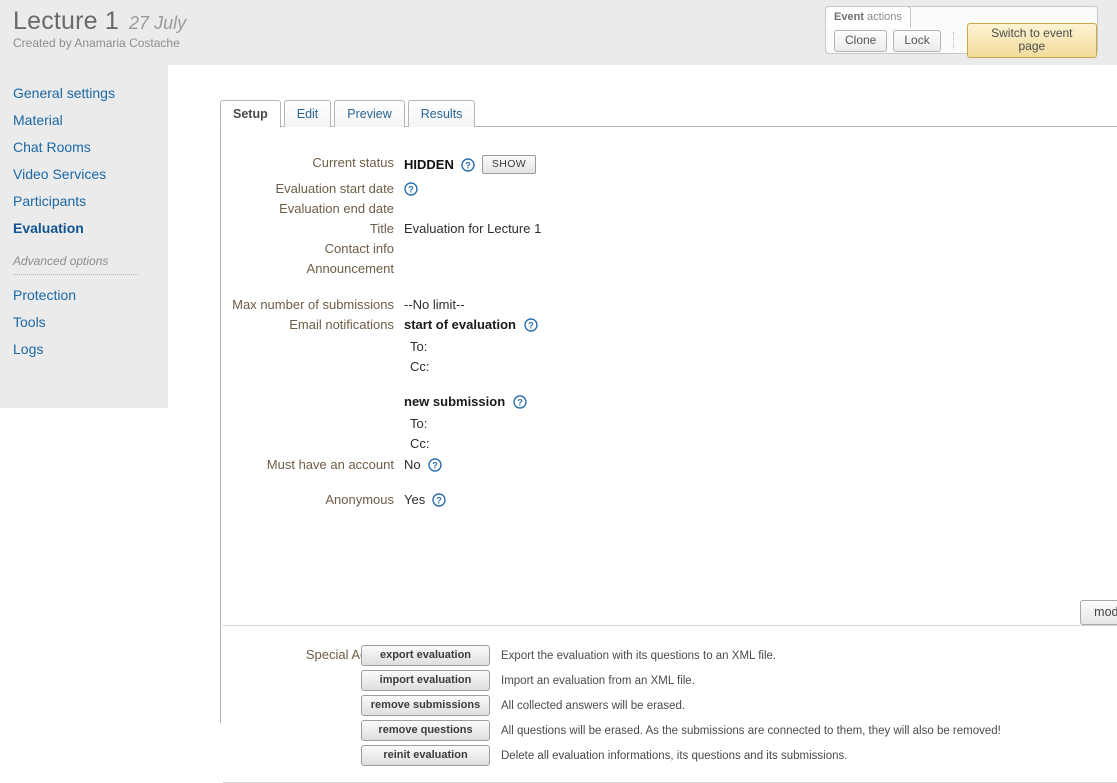  What do you see at coordinates (953, 40) in the screenshot?
I see `button-separator` at bounding box center [953, 40].